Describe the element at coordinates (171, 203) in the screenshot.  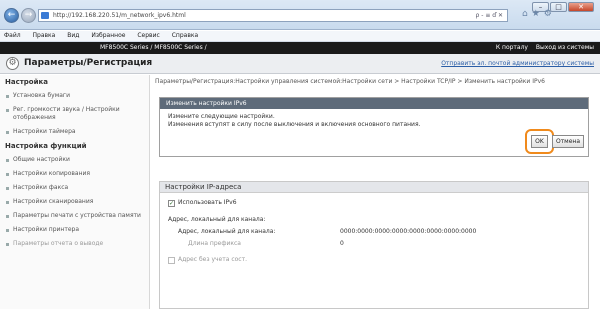
I see `use-ipv6-checkbox: ✓` at that location.